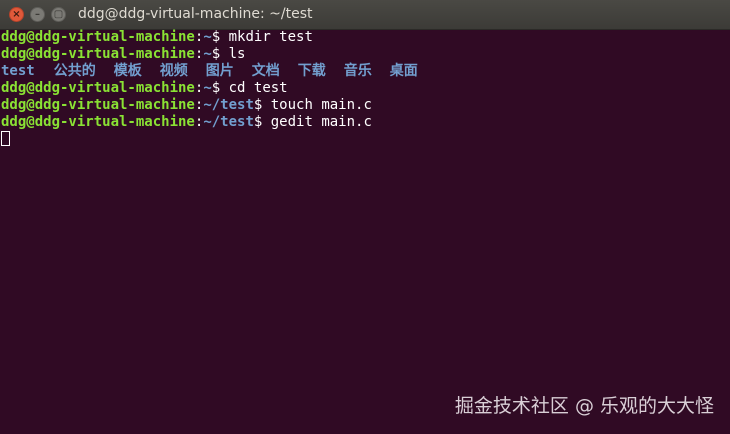 This screenshot has height=434, width=730. I want to click on command-text: touch main.c, so click(321, 105).